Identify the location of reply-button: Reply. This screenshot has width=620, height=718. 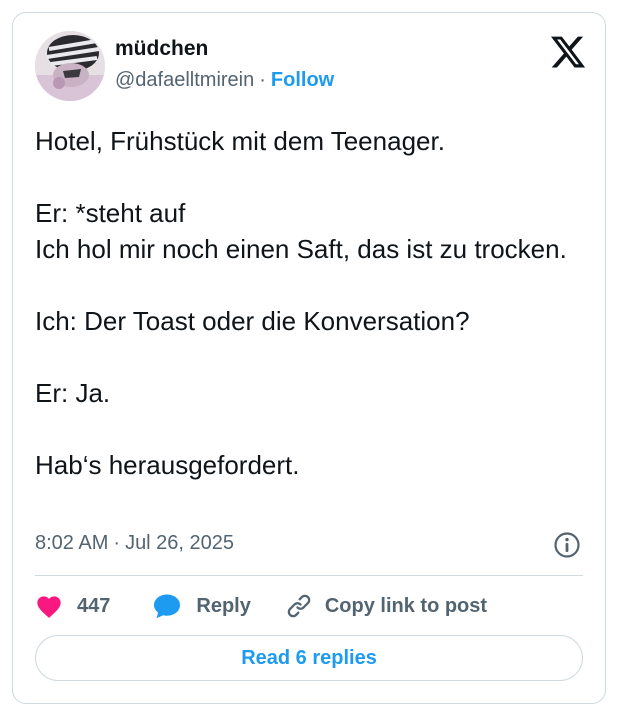
(201, 606).